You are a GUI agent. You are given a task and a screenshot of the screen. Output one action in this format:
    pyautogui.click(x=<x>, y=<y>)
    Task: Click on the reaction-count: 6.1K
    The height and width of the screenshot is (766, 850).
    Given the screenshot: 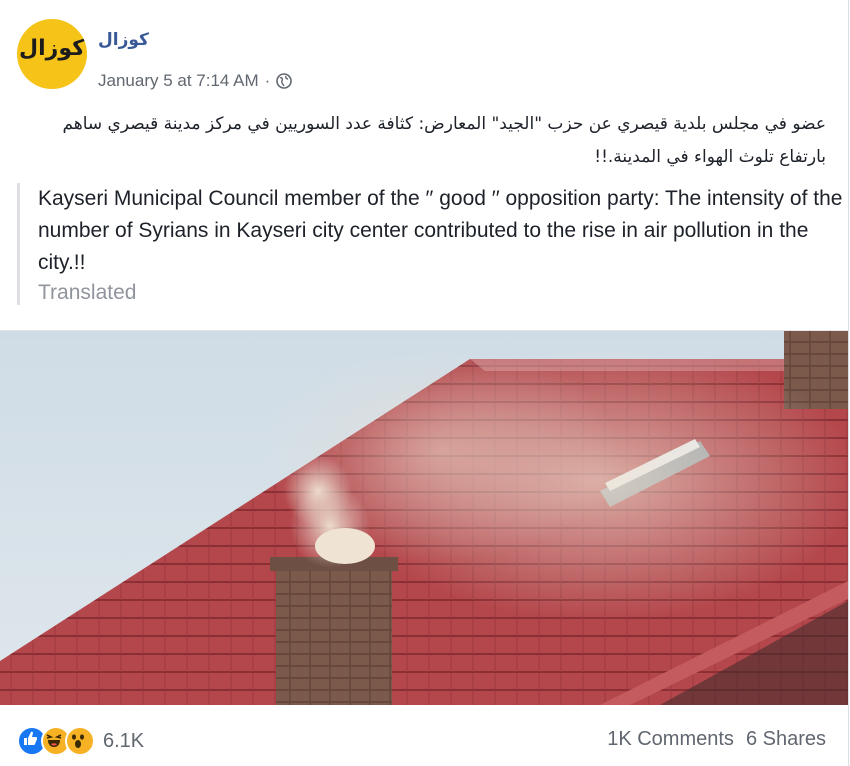 What is the action you would take?
    pyautogui.click(x=123, y=741)
    